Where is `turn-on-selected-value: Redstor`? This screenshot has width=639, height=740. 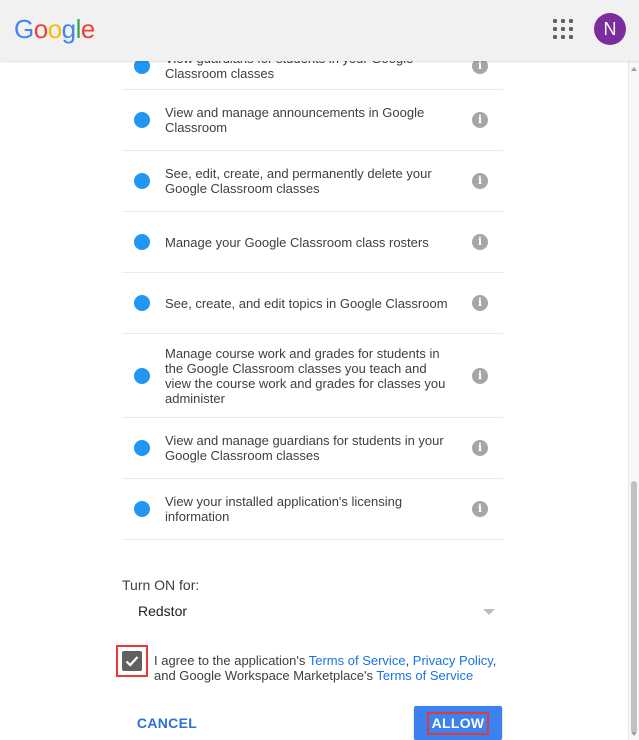 turn-on-selected-value: Redstor is located at coordinates (163, 611).